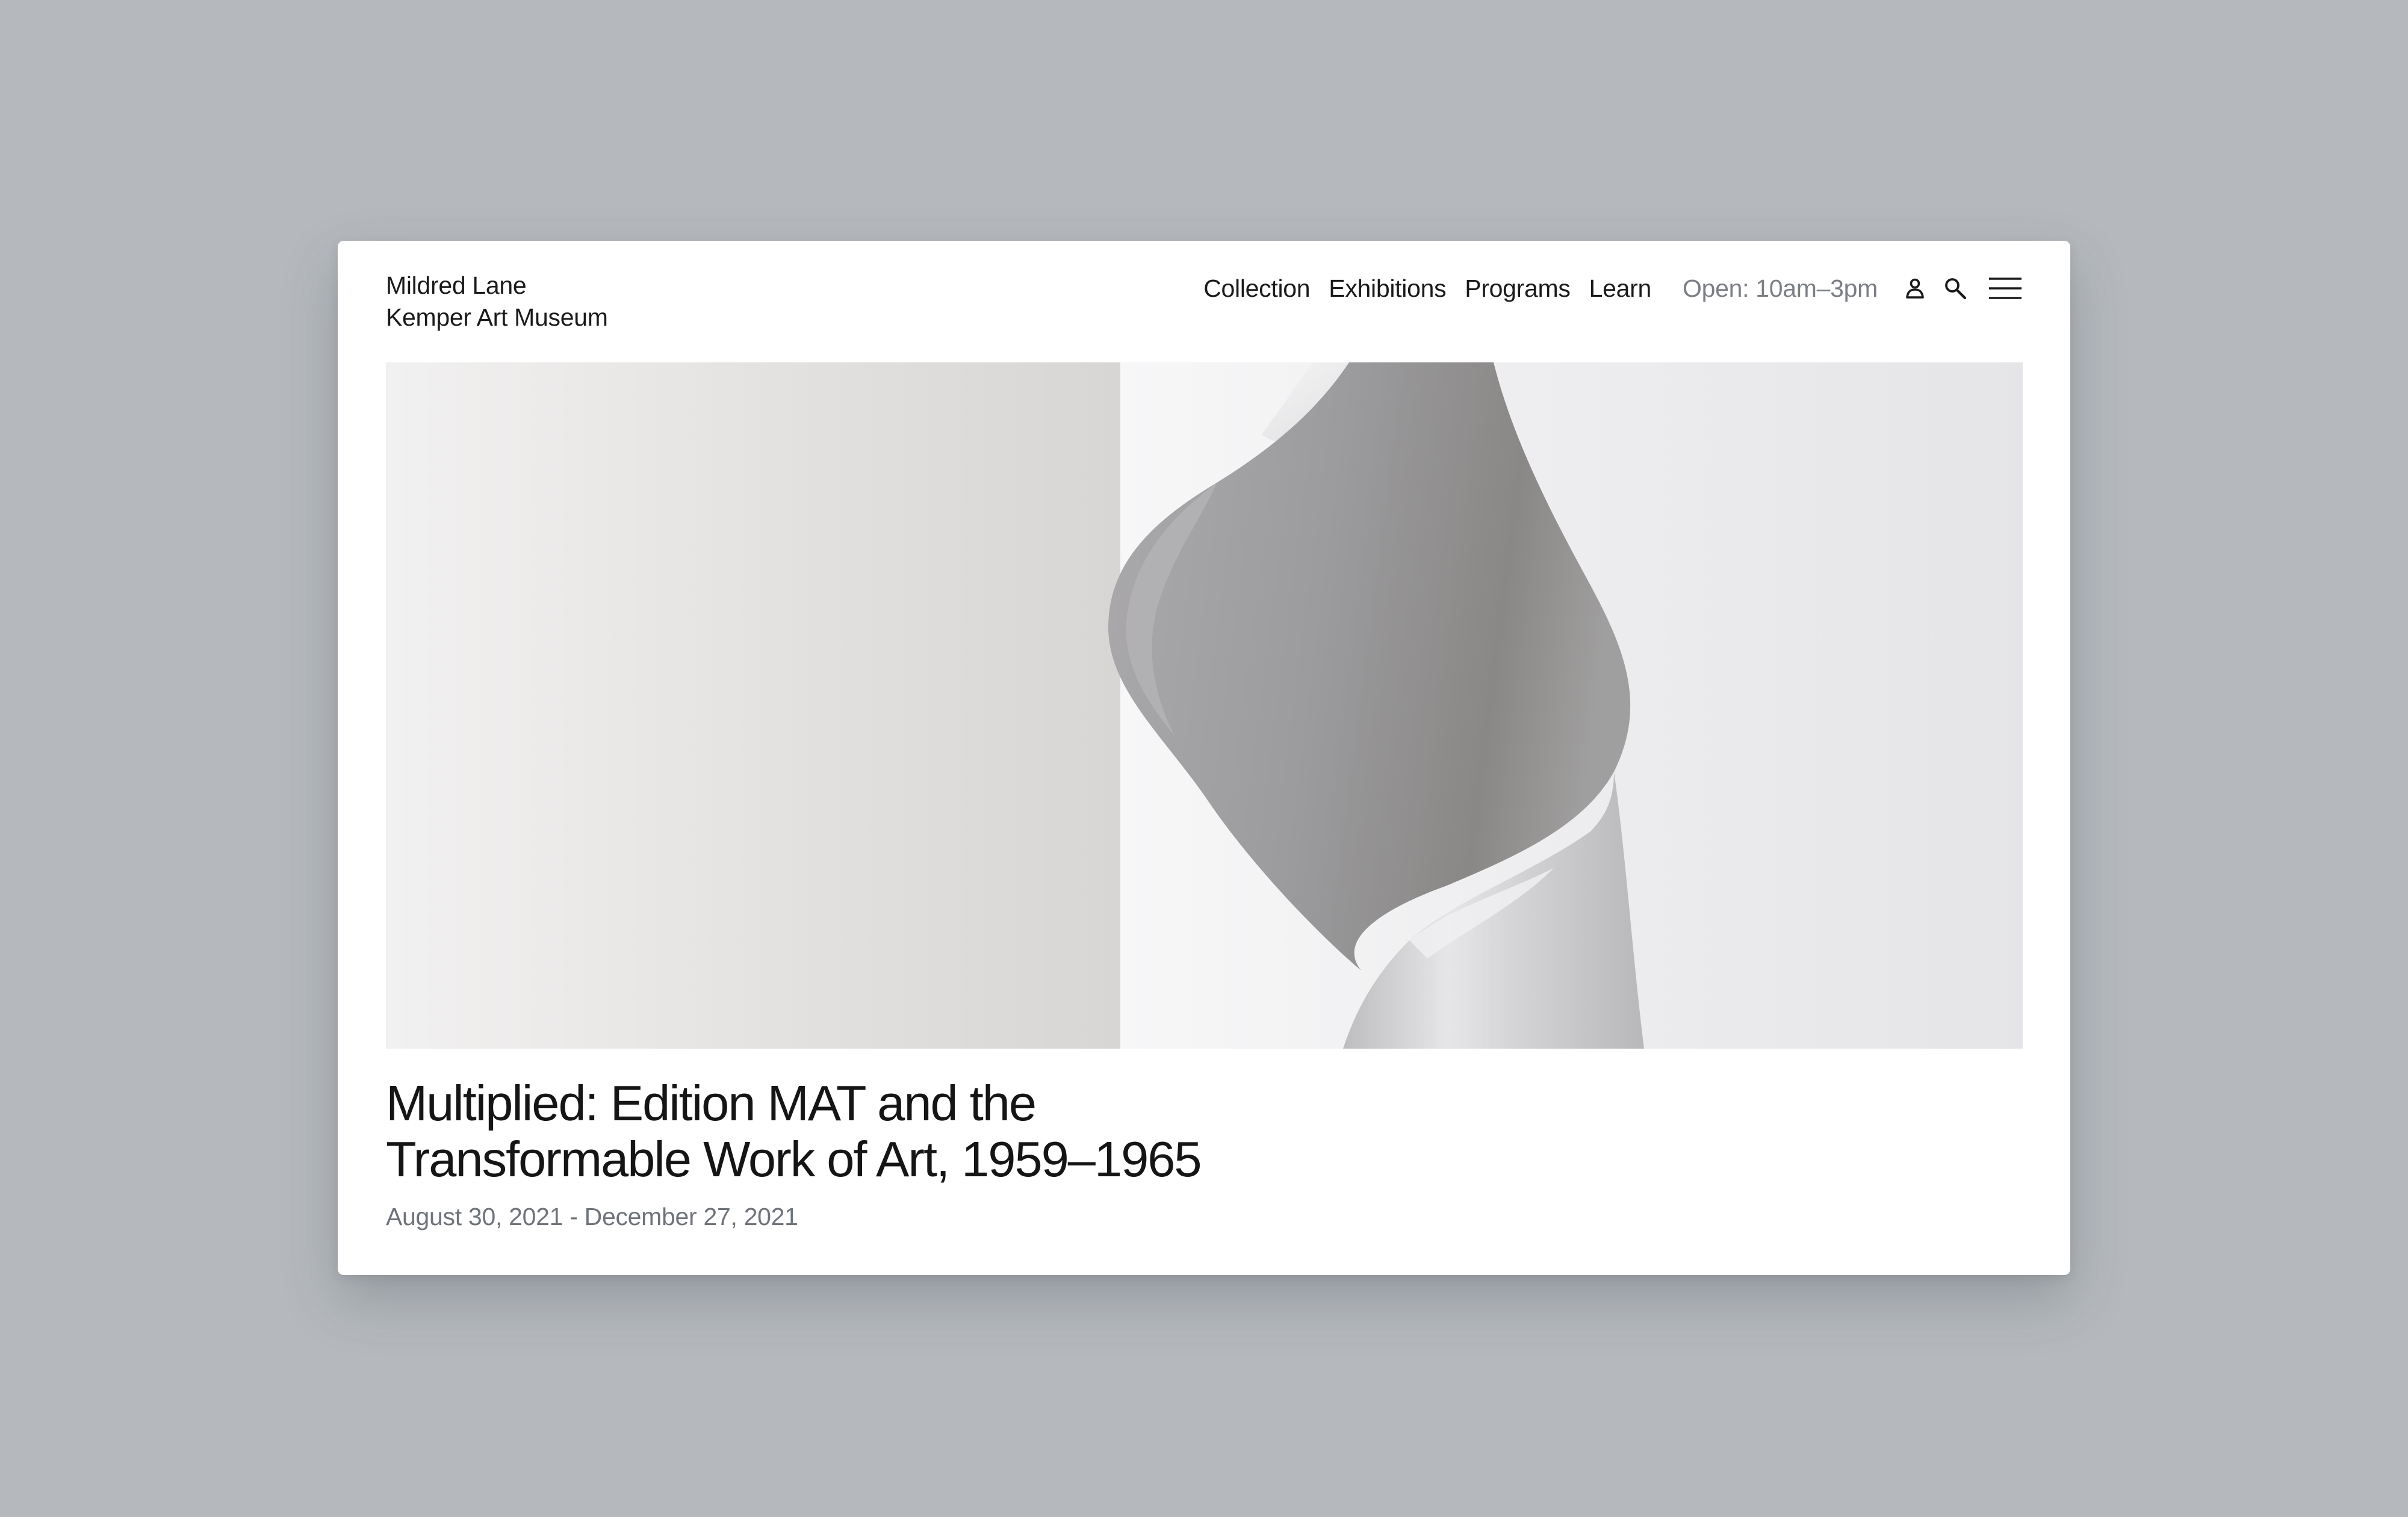 This screenshot has height=1517, width=2408. What do you see at coordinates (1780, 288) in the screenshot?
I see `opening-hours: Open: 10am–3pm` at bounding box center [1780, 288].